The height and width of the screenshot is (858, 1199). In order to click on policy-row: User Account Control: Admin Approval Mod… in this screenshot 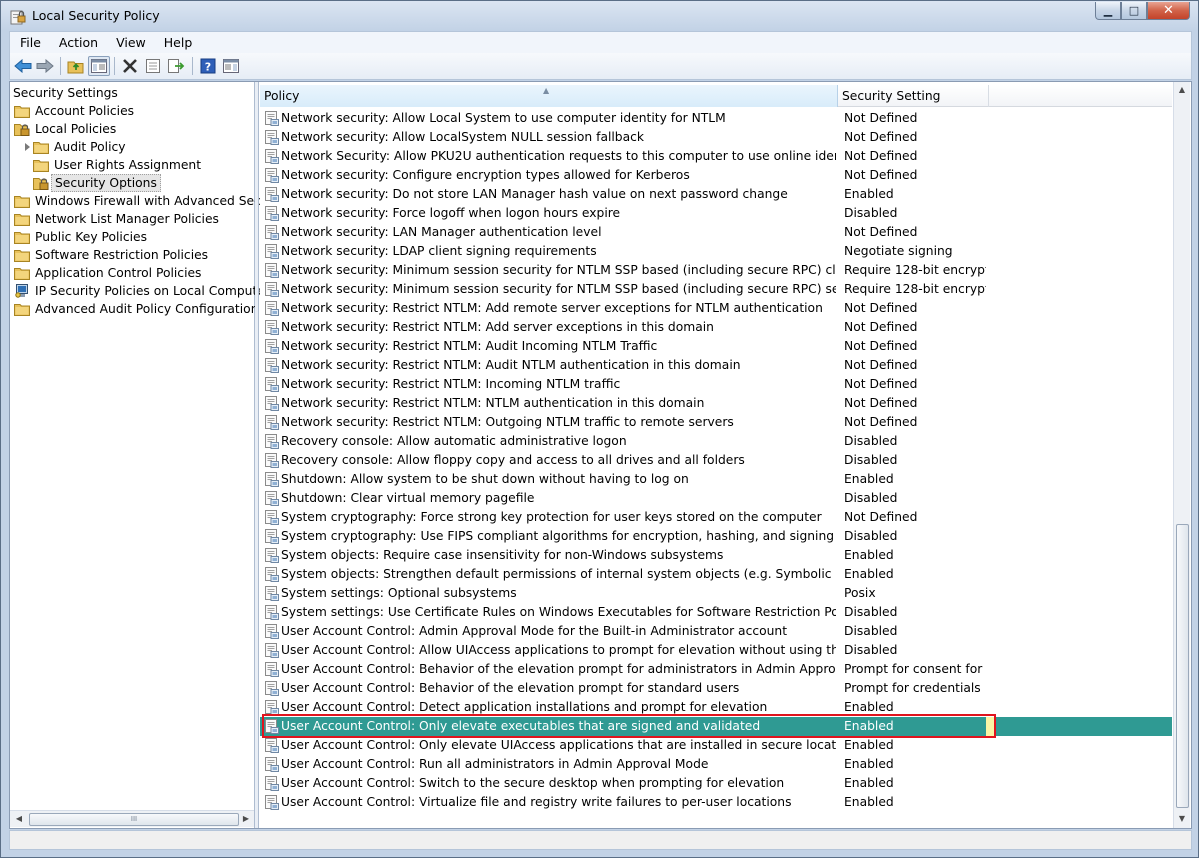, I will do `click(716, 631)`.